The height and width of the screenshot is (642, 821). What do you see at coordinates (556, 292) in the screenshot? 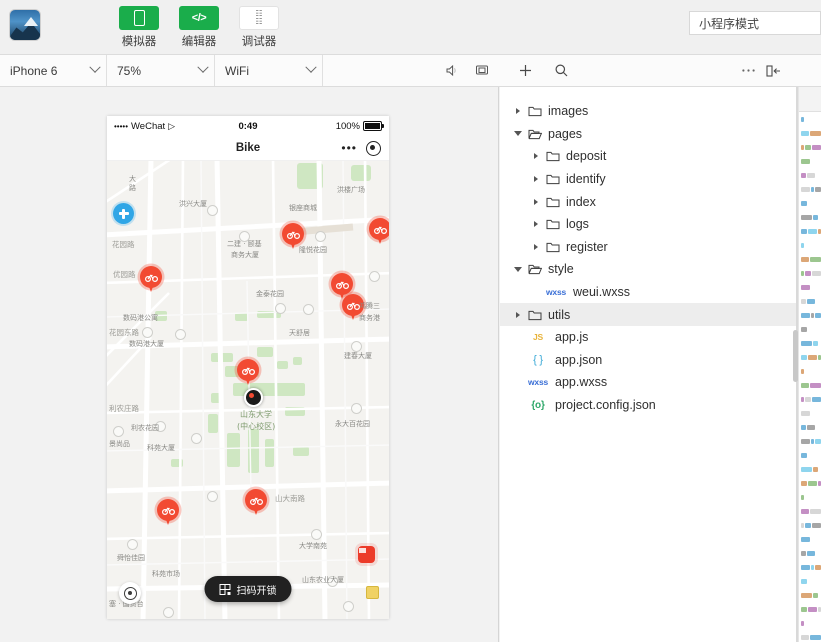
I see `wxss-file-icon: wxss` at bounding box center [556, 292].